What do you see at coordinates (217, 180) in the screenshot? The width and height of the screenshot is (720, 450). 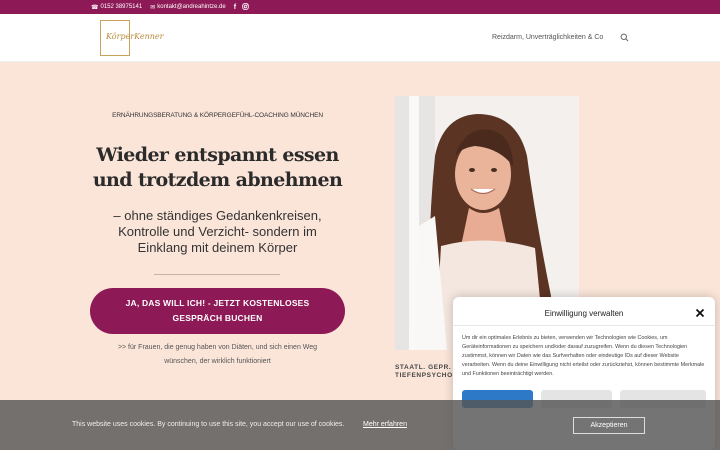 I see `headline-line-2: und trotzdem abnehmen` at bounding box center [217, 180].